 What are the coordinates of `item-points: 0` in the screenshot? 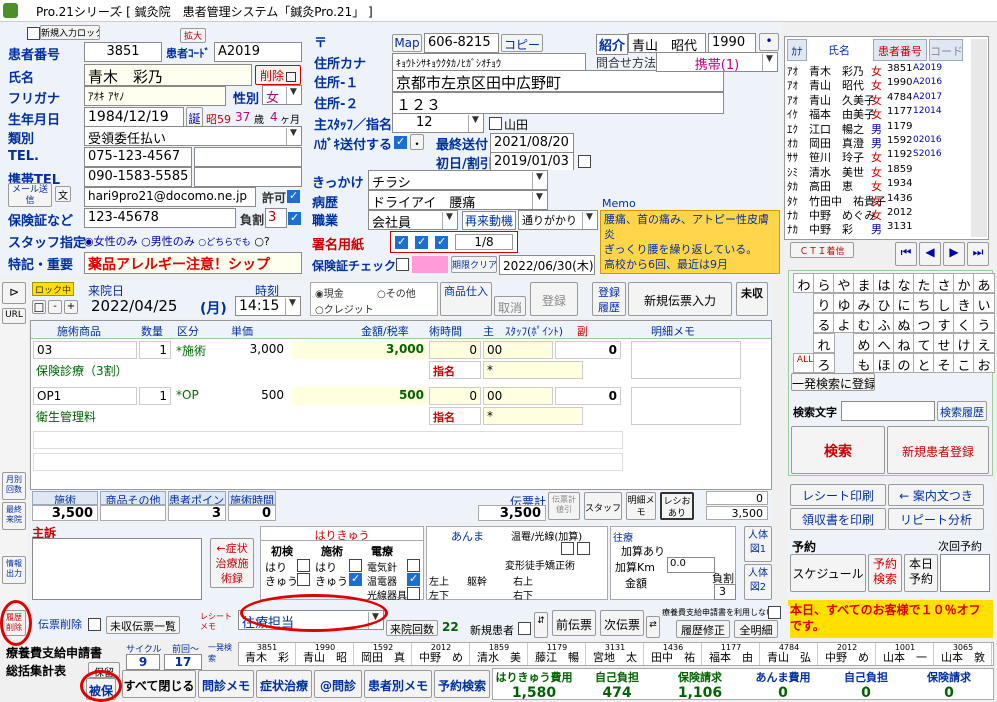 It's located at (588, 350).